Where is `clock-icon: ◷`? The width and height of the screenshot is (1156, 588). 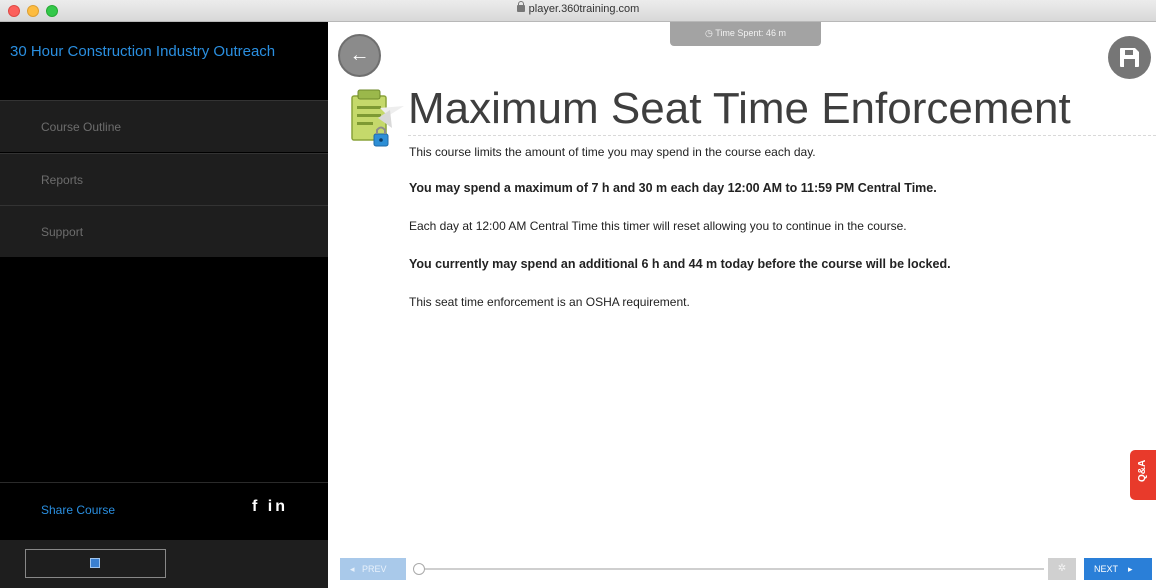
clock-icon: ◷ is located at coordinates (709, 33).